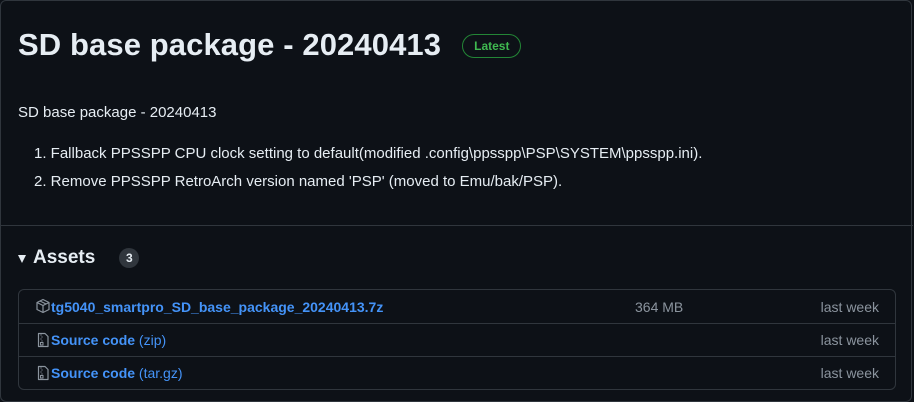 The height and width of the screenshot is (402, 914). I want to click on release-body-heading: SD base package - 20240413, so click(117, 112).